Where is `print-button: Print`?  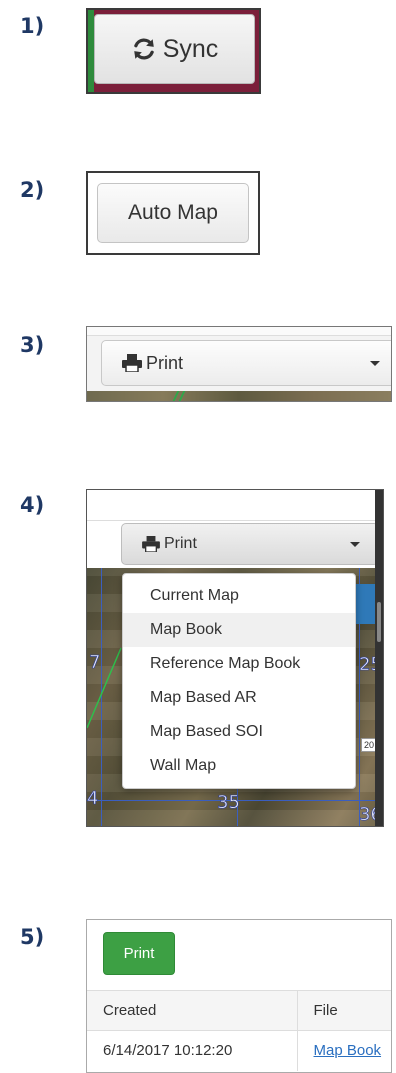
print-button: Print is located at coordinates (139, 953).